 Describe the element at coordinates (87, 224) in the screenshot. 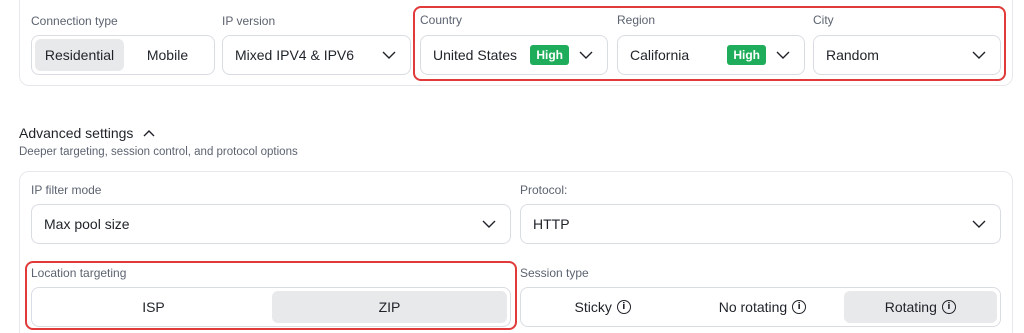

I see `ip-filter-mode-value: Max pool size` at that location.